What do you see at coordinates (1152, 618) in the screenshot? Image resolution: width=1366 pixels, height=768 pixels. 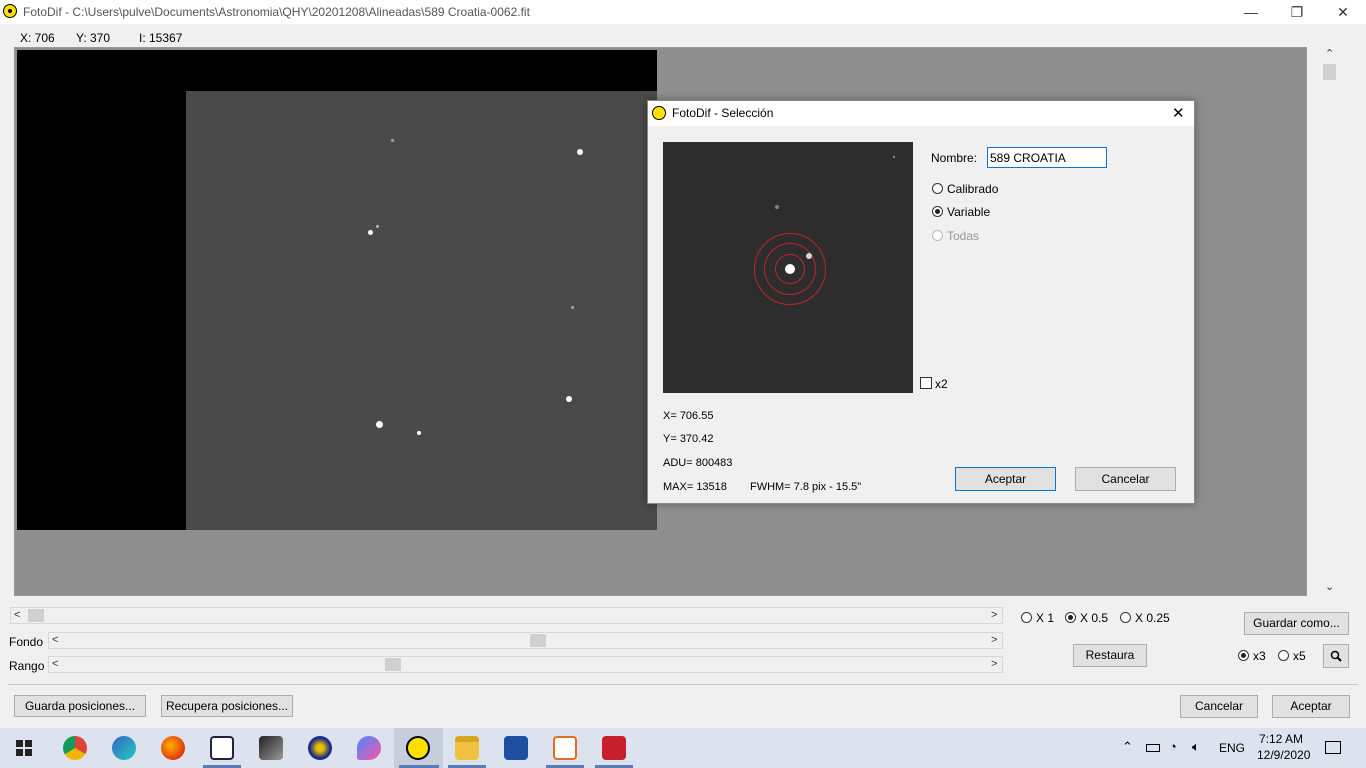 I see `zoom-x025-label: X 0.25` at bounding box center [1152, 618].